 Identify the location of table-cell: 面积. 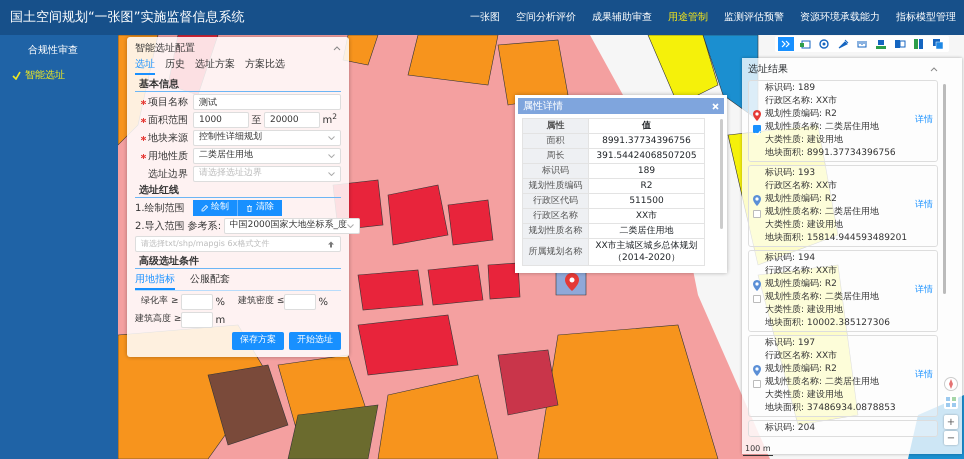
(555, 141).